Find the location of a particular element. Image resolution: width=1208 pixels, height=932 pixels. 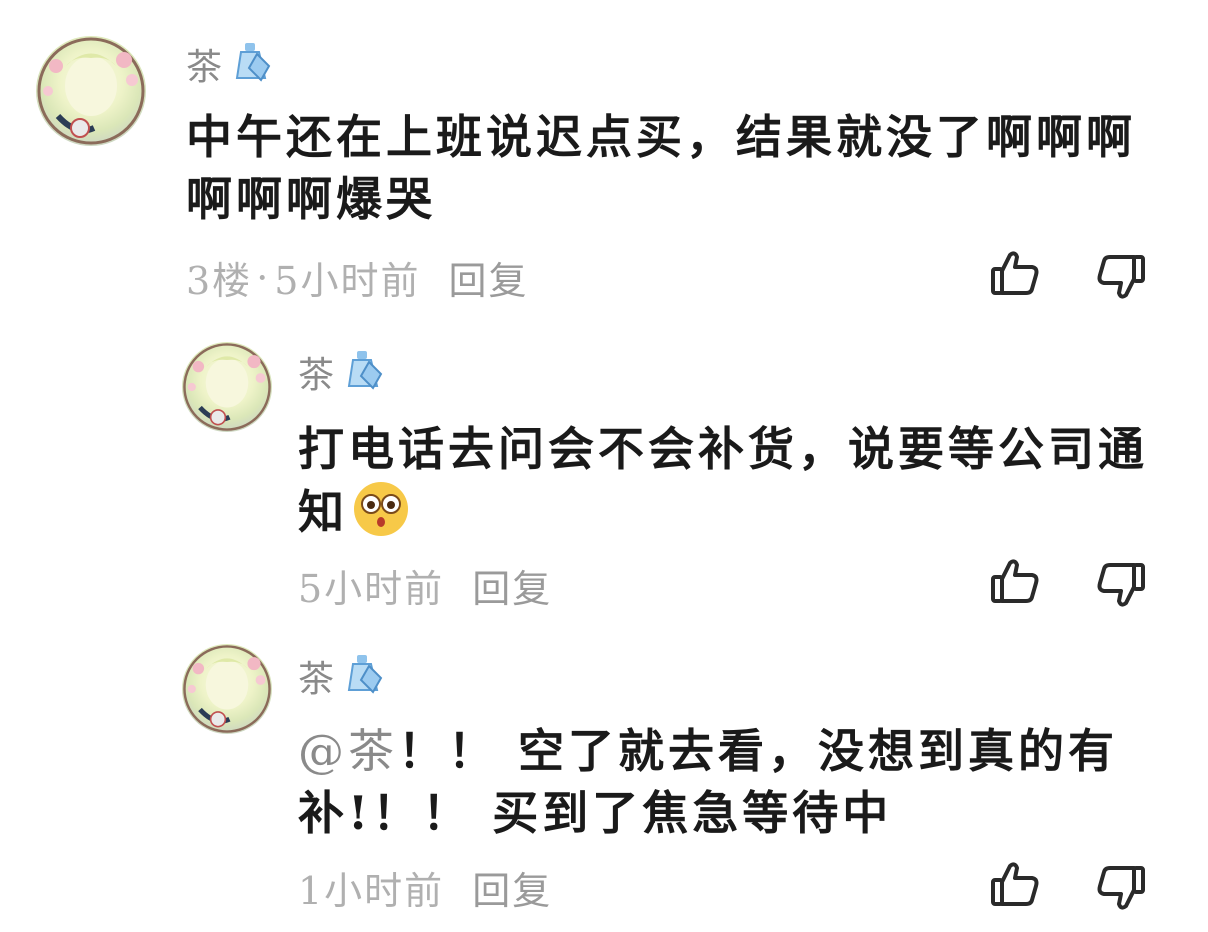

floor-number: 3楼 is located at coordinates (219, 281).